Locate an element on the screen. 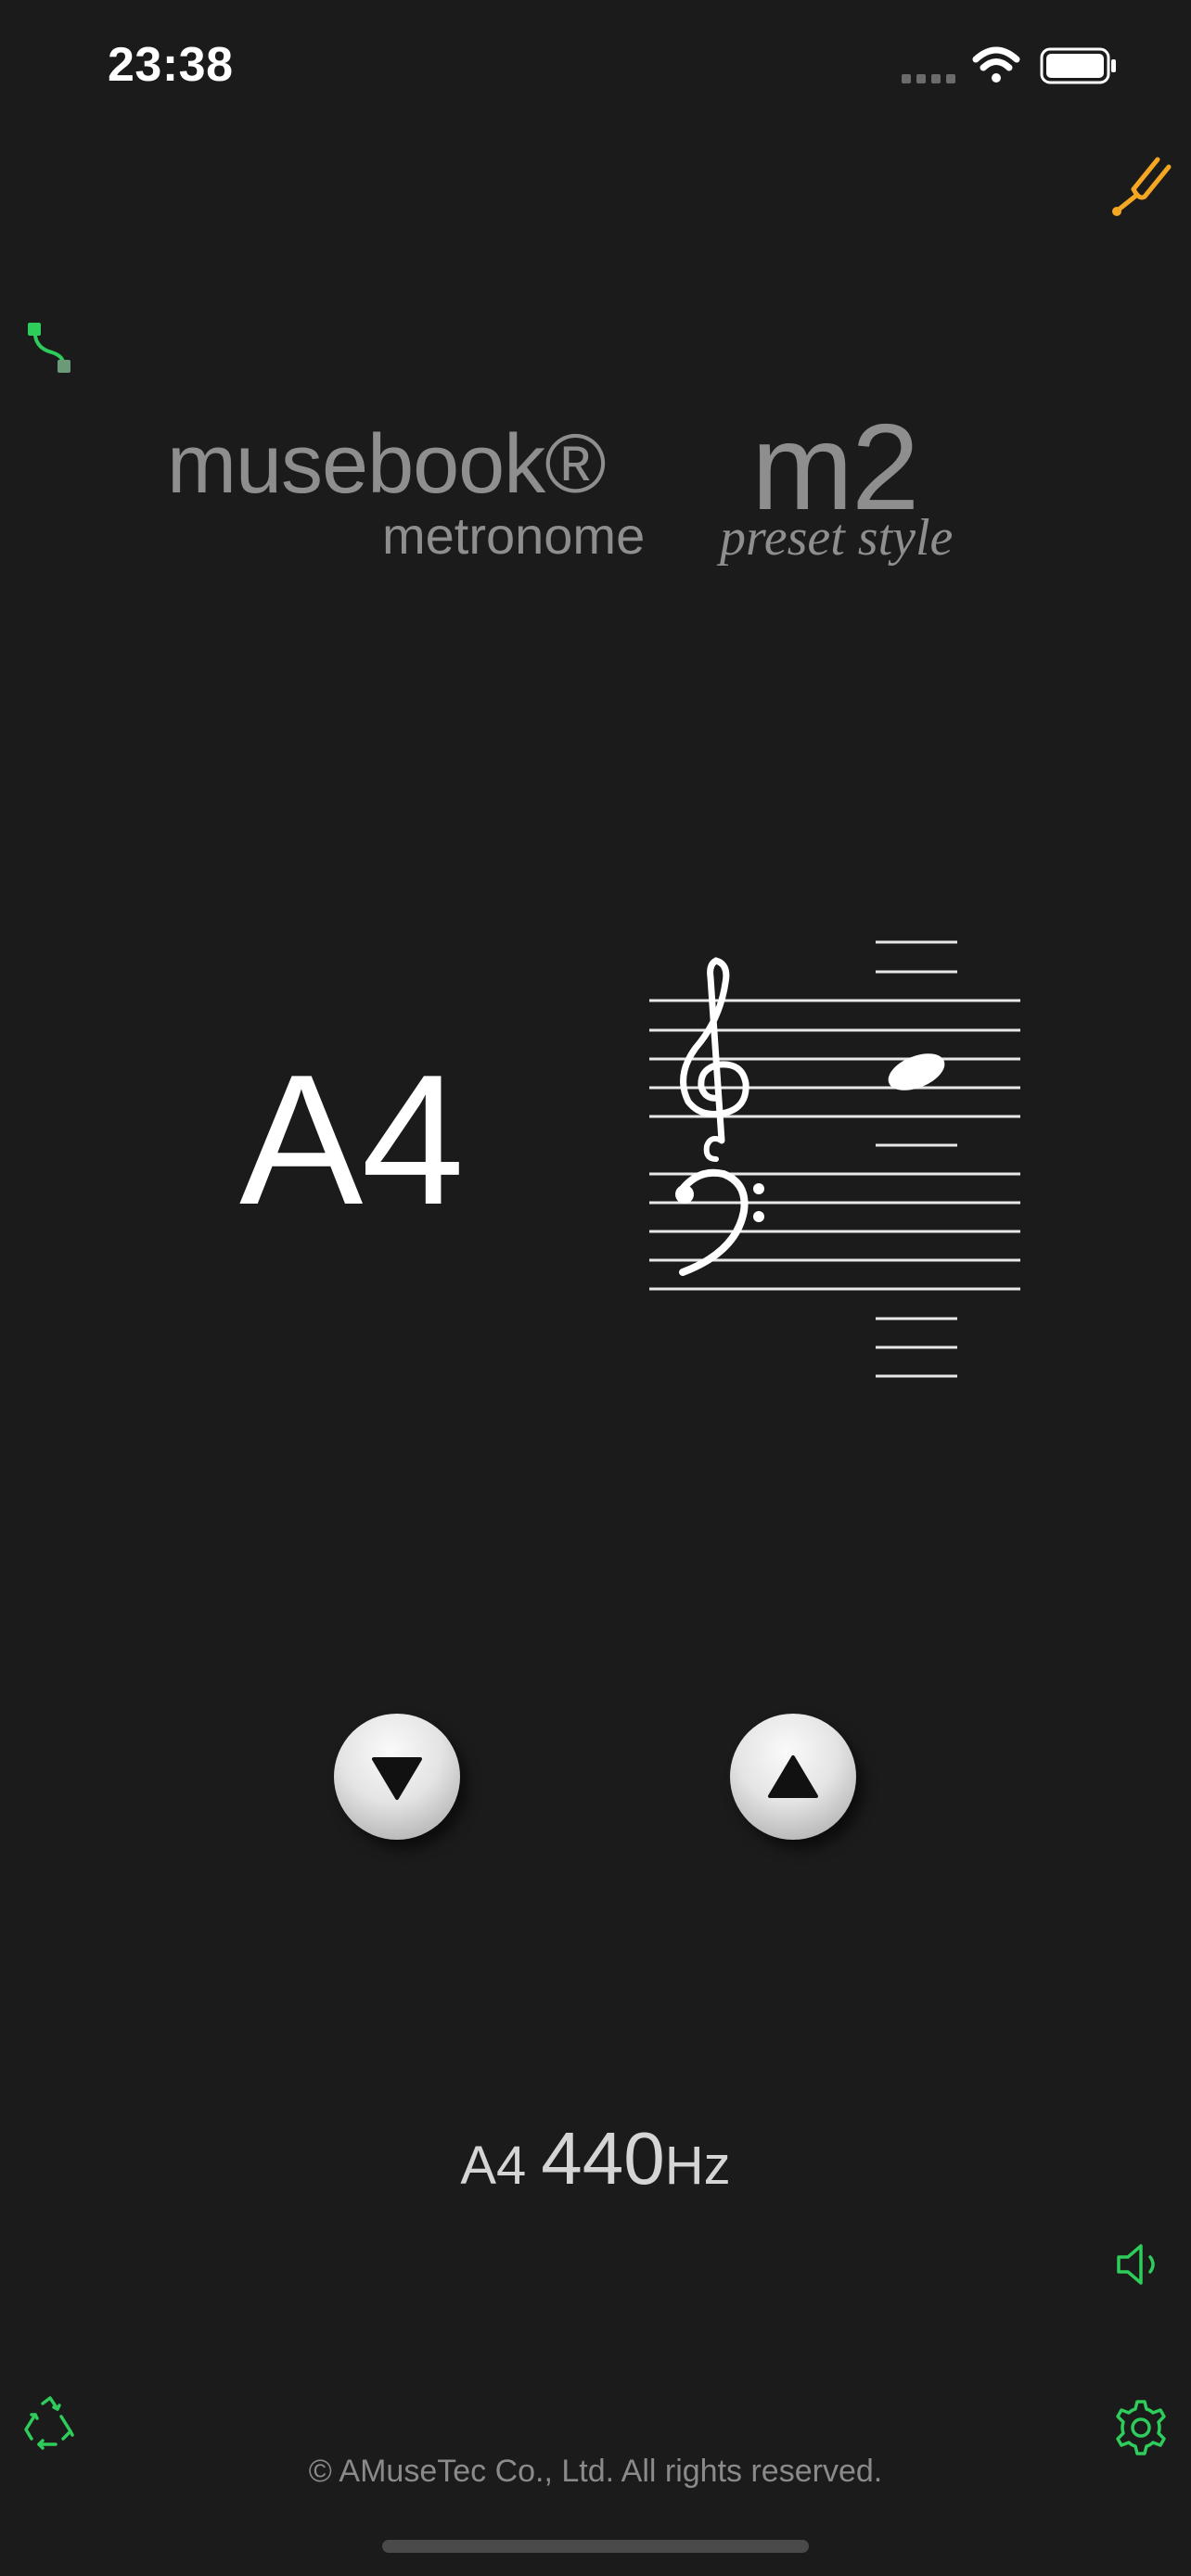  triangle-down-icon is located at coordinates (397, 1779).